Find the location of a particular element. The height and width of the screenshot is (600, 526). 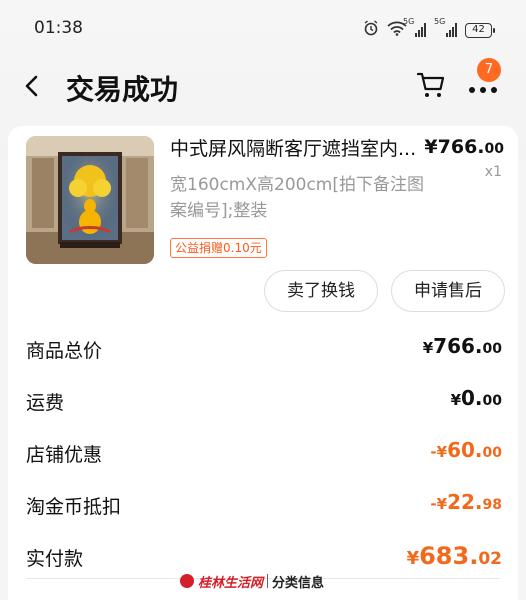

product-price: ¥766.00 is located at coordinates (464, 147).